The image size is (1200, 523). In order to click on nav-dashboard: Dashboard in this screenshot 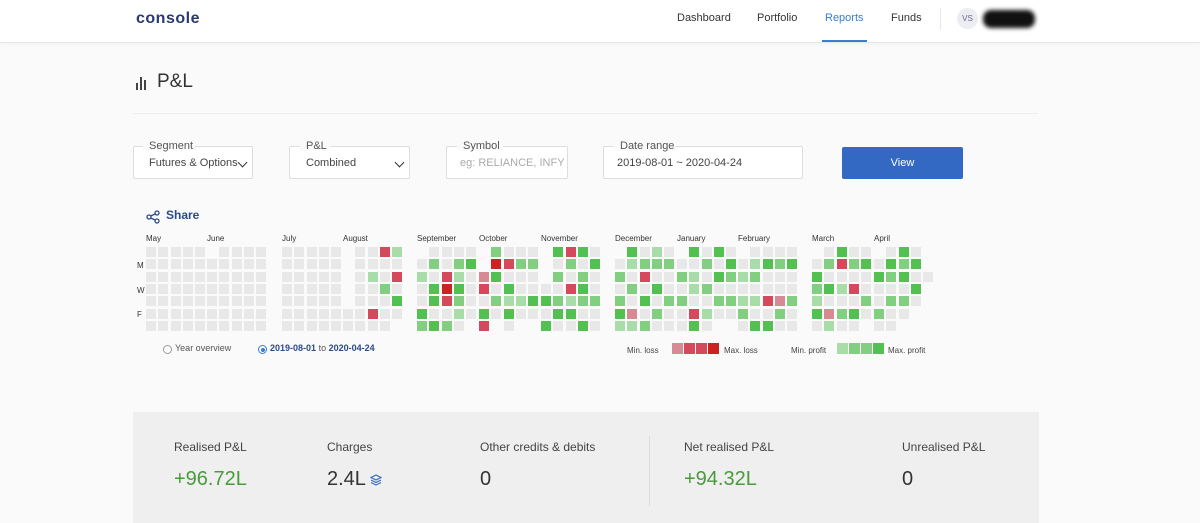, I will do `click(704, 18)`.